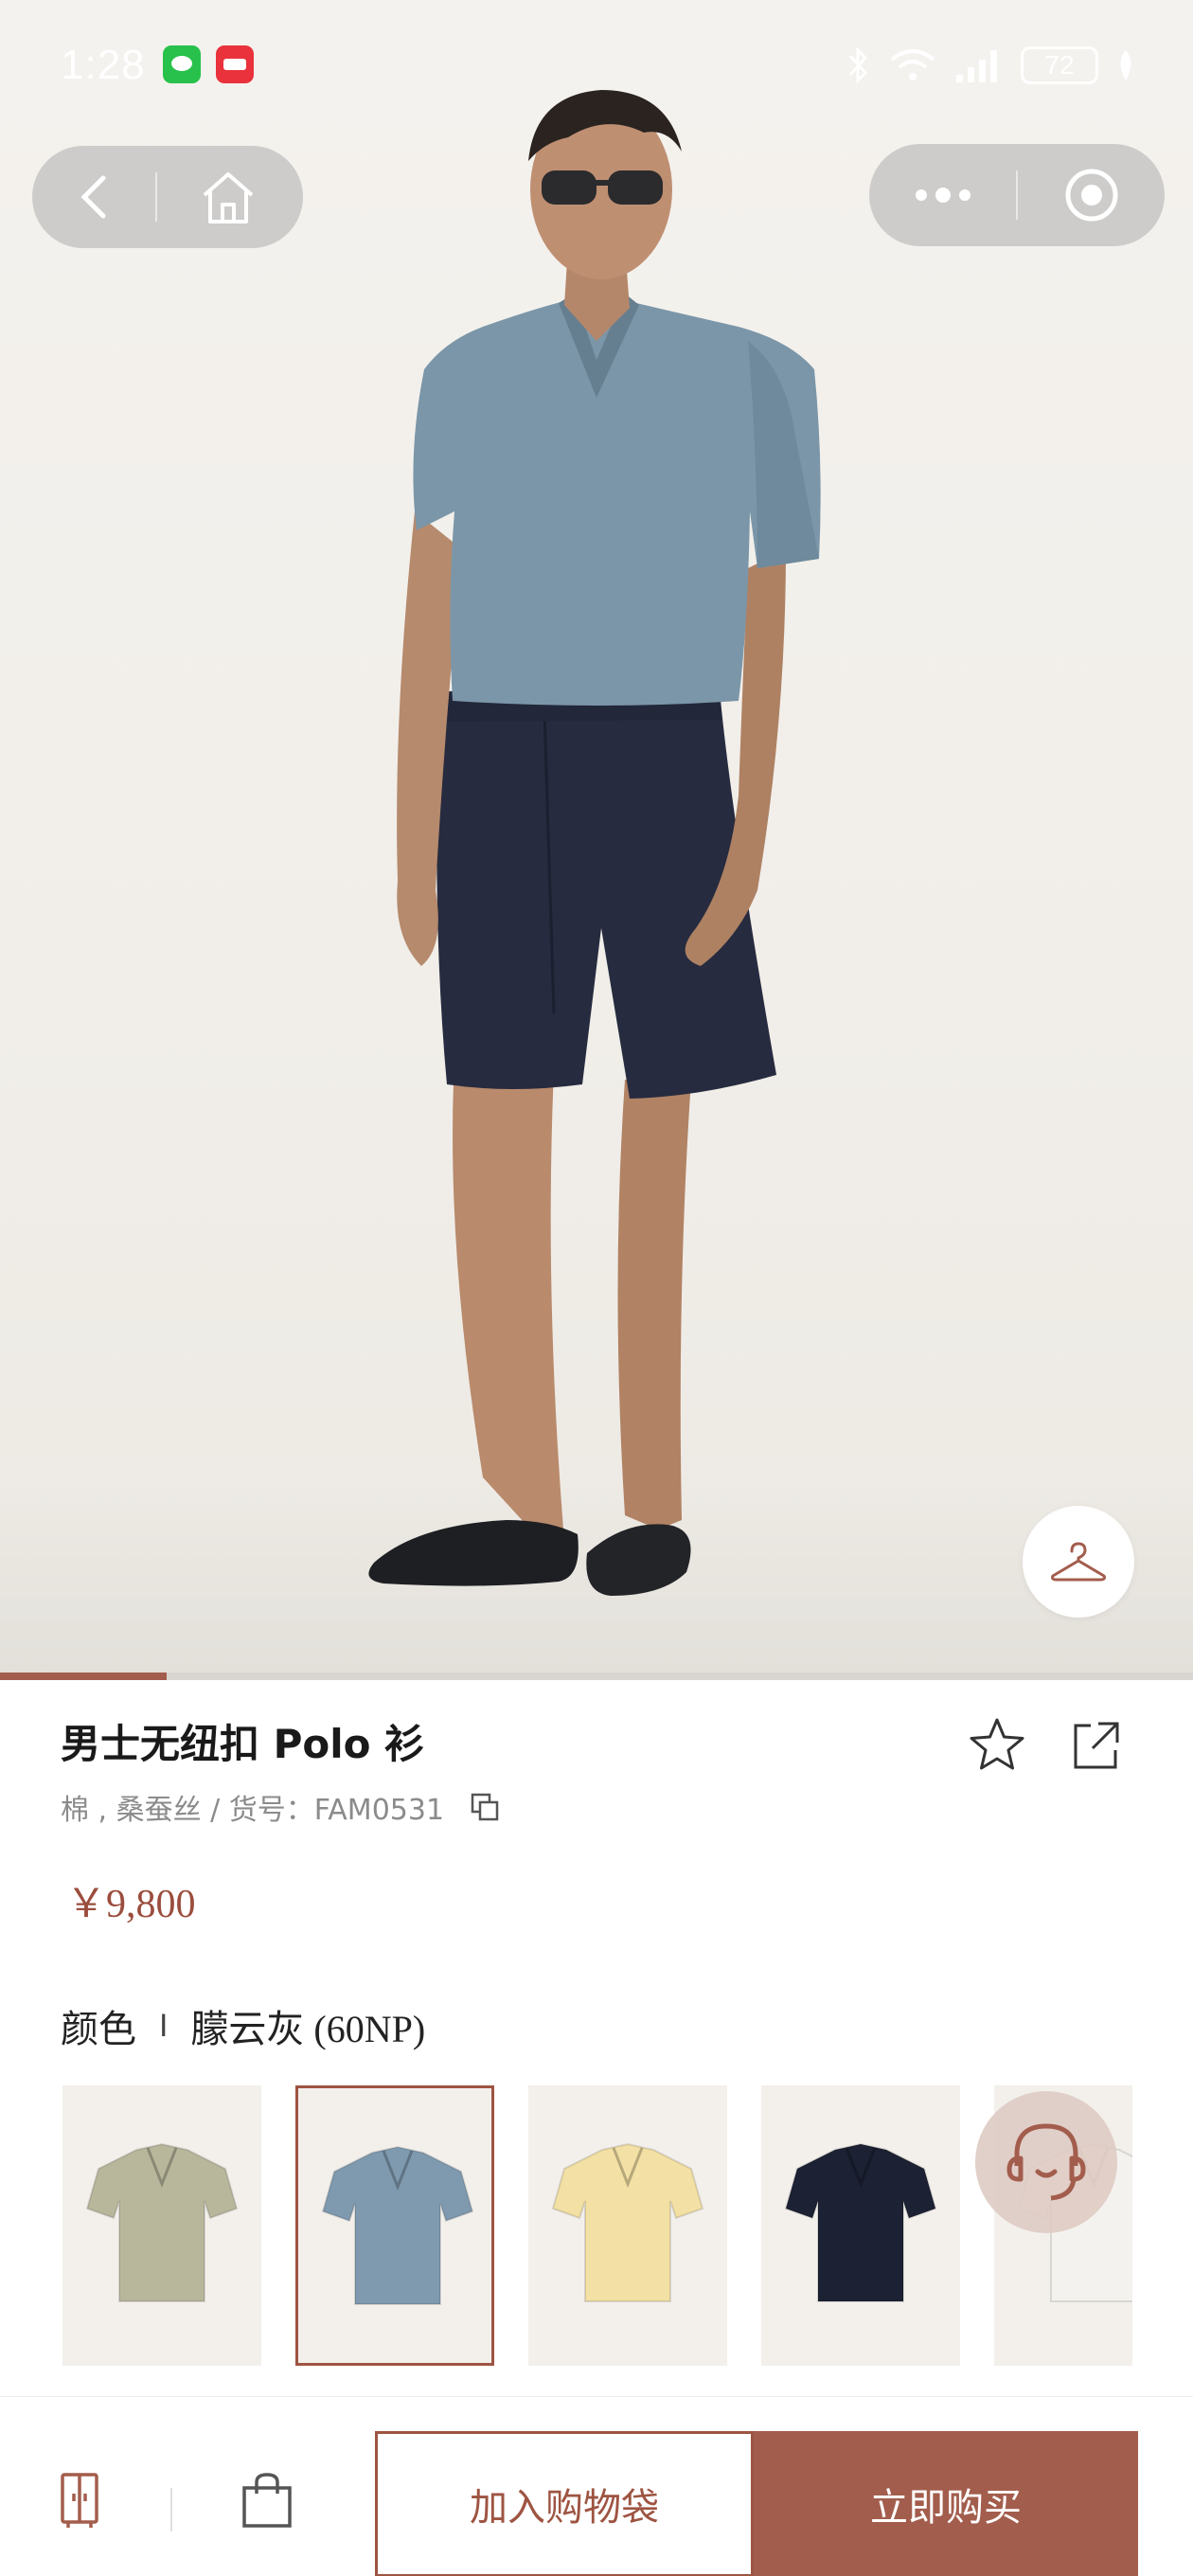 This screenshot has height=2576, width=1193. I want to click on color-label-row: 颜色 I 朦云灰 (60NP), so click(243, 2025).